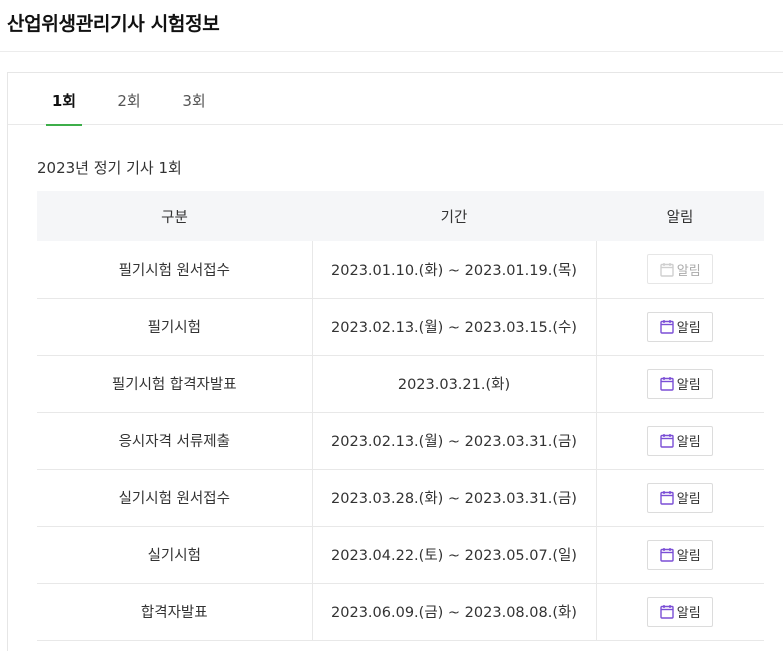 The image size is (783, 651). Describe the element at coordinates (194, 99) in the screenshot. I see `tab-round-3: 3회` at that location.